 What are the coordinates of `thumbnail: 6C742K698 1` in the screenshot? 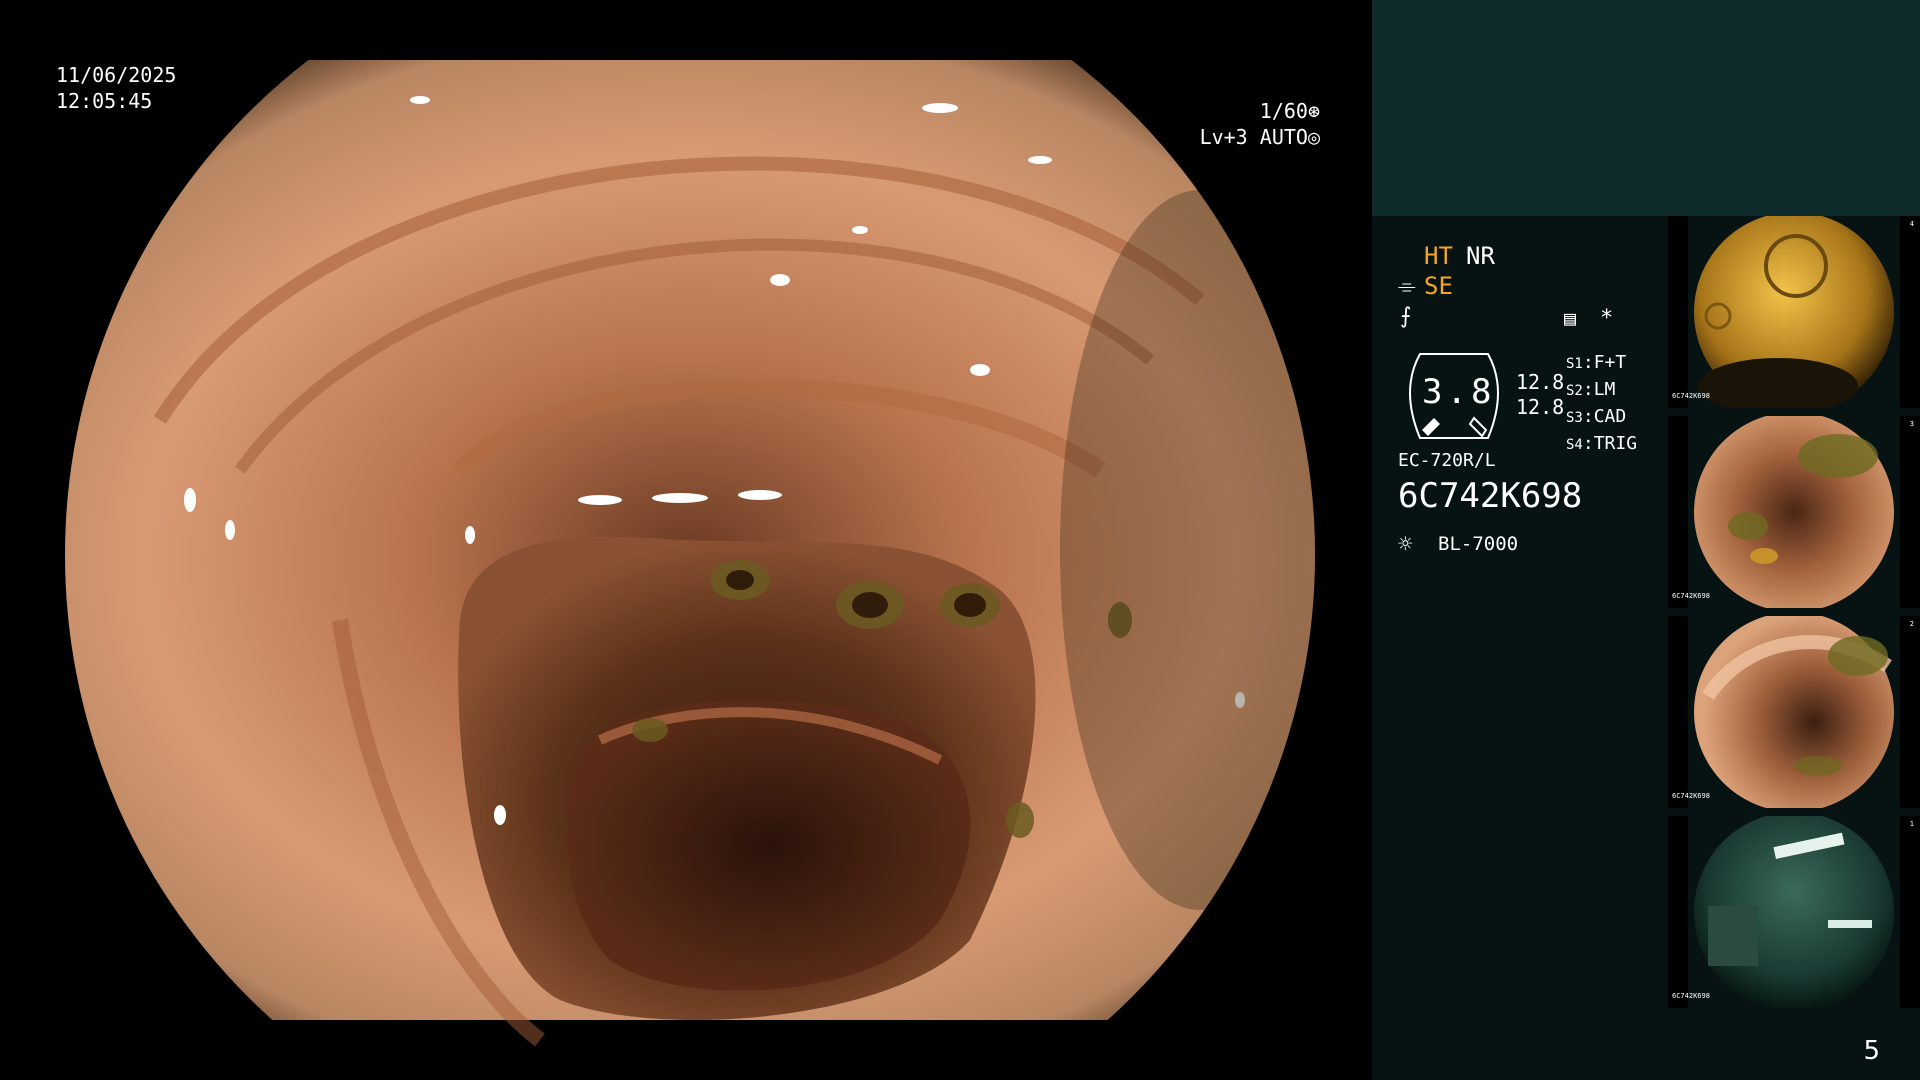 It's located at (1794, 912).